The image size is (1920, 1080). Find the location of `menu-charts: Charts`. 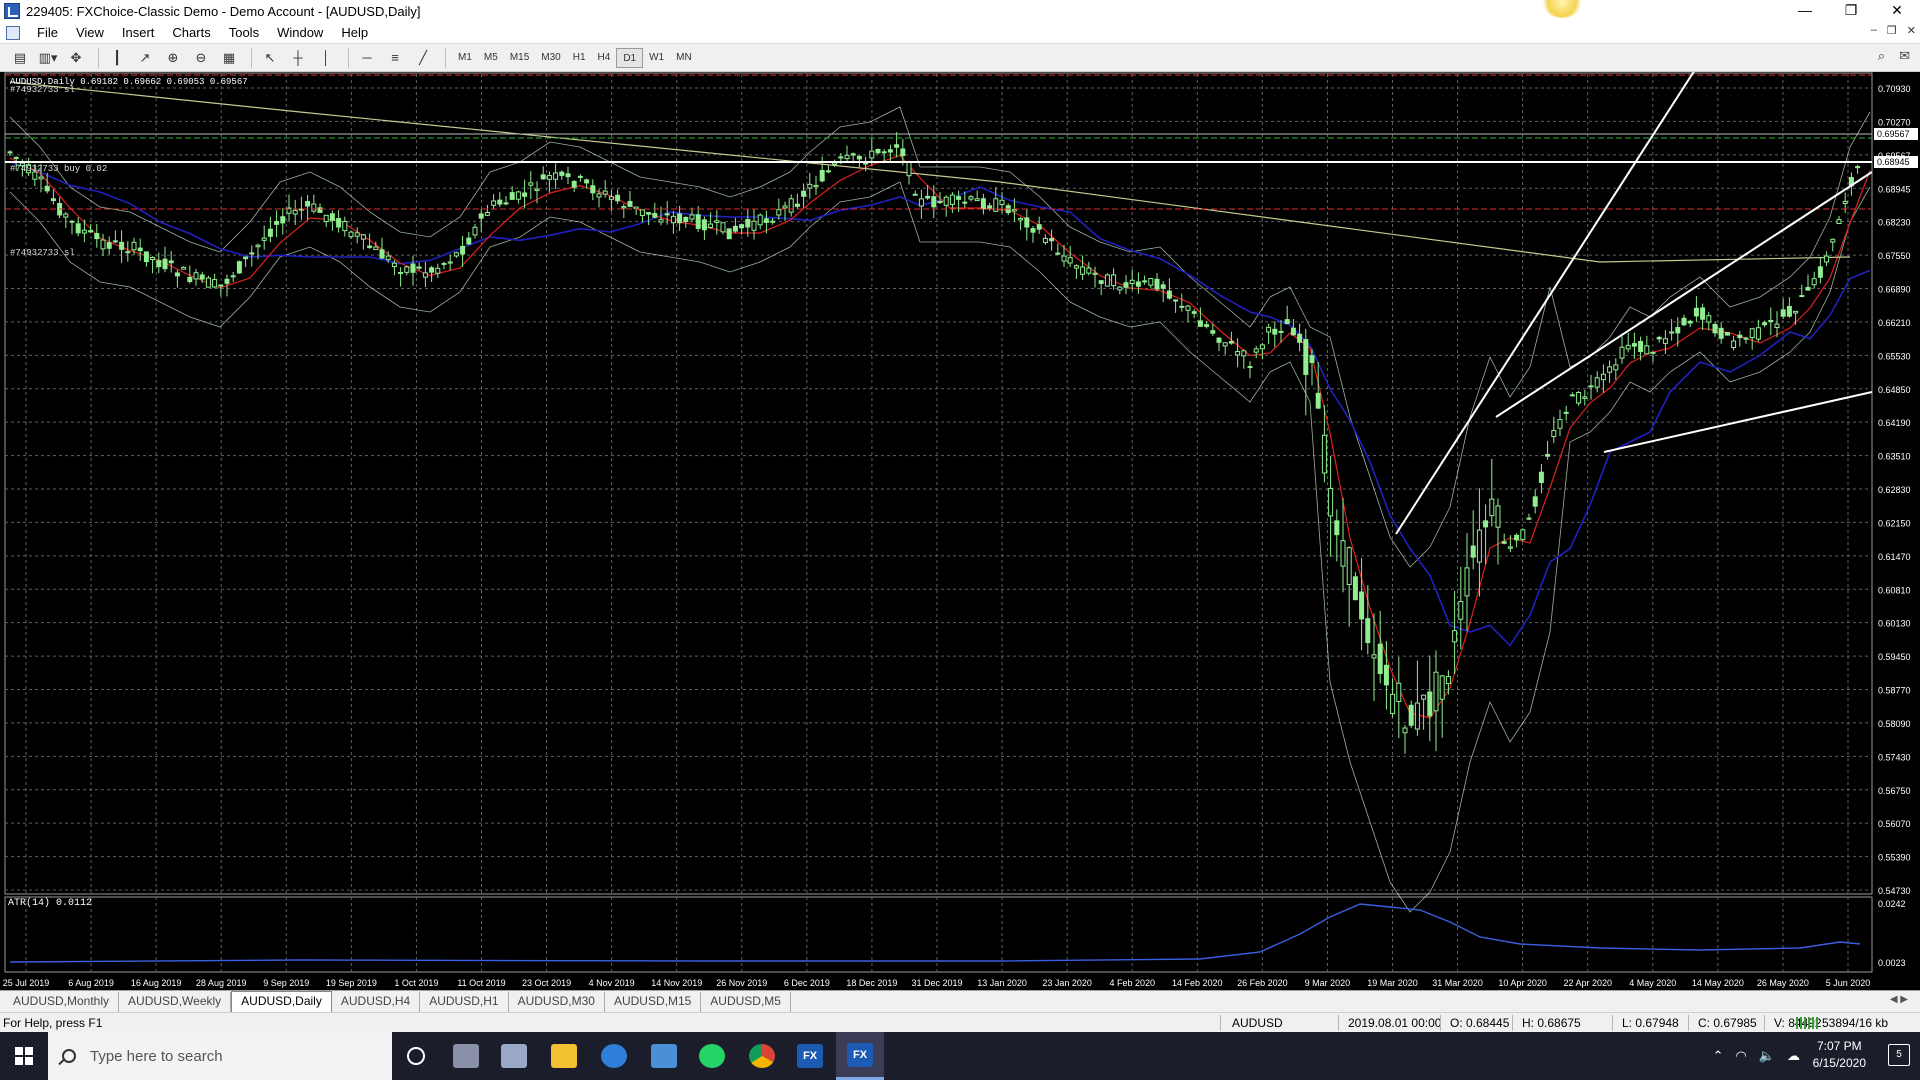

menu-charts: Charts is located at coordinates (191, 32).